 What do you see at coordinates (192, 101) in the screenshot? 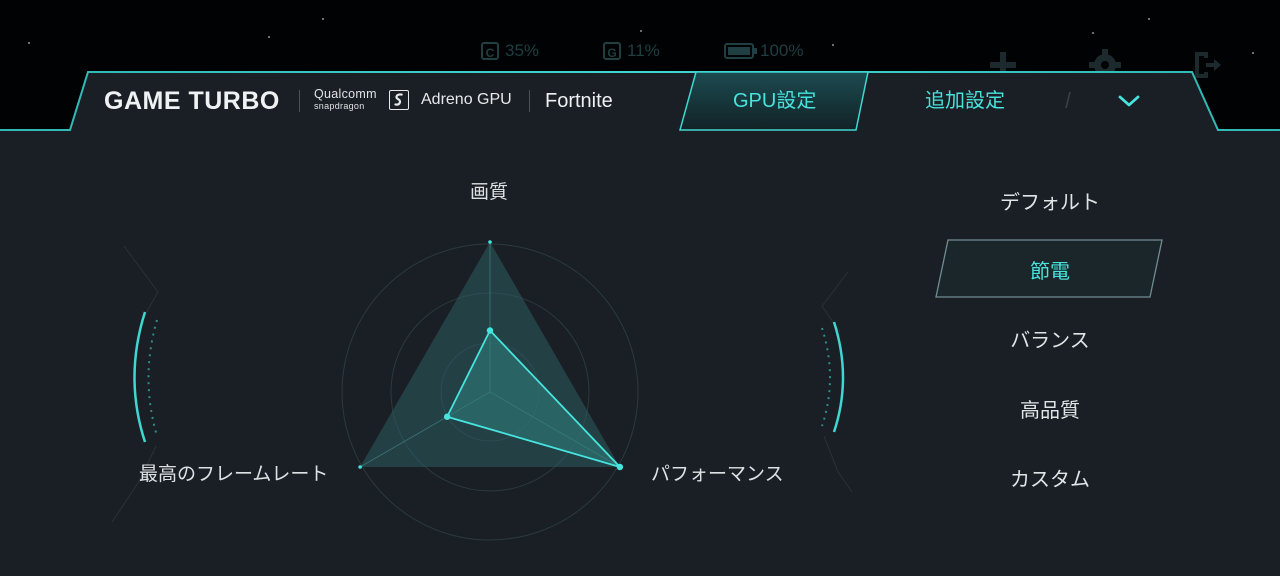
I see `game-turbo-logo: GAME TURBO` at bounding box center [192, 101].